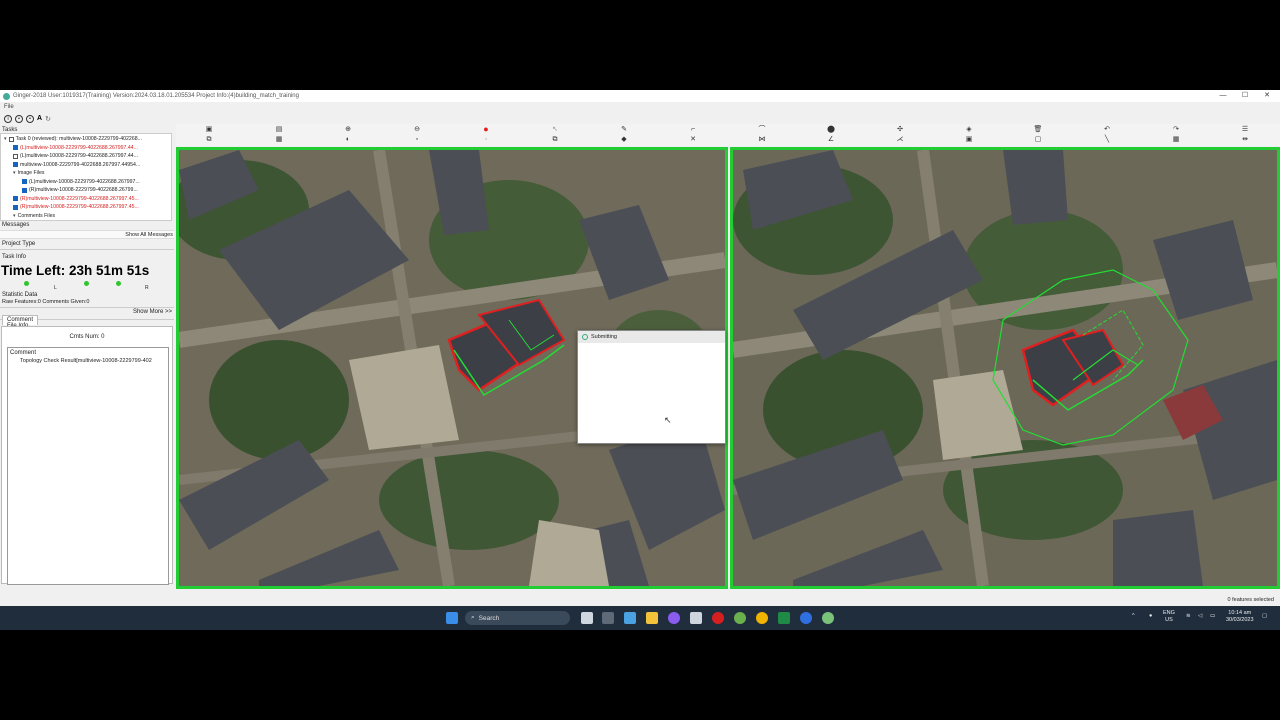 This screenshot has height=720, width=1280. What do you see at coordinates (762, 140) in the screenshot?
I see `merge-icon: ⋈` at bounding box center [762, 140].